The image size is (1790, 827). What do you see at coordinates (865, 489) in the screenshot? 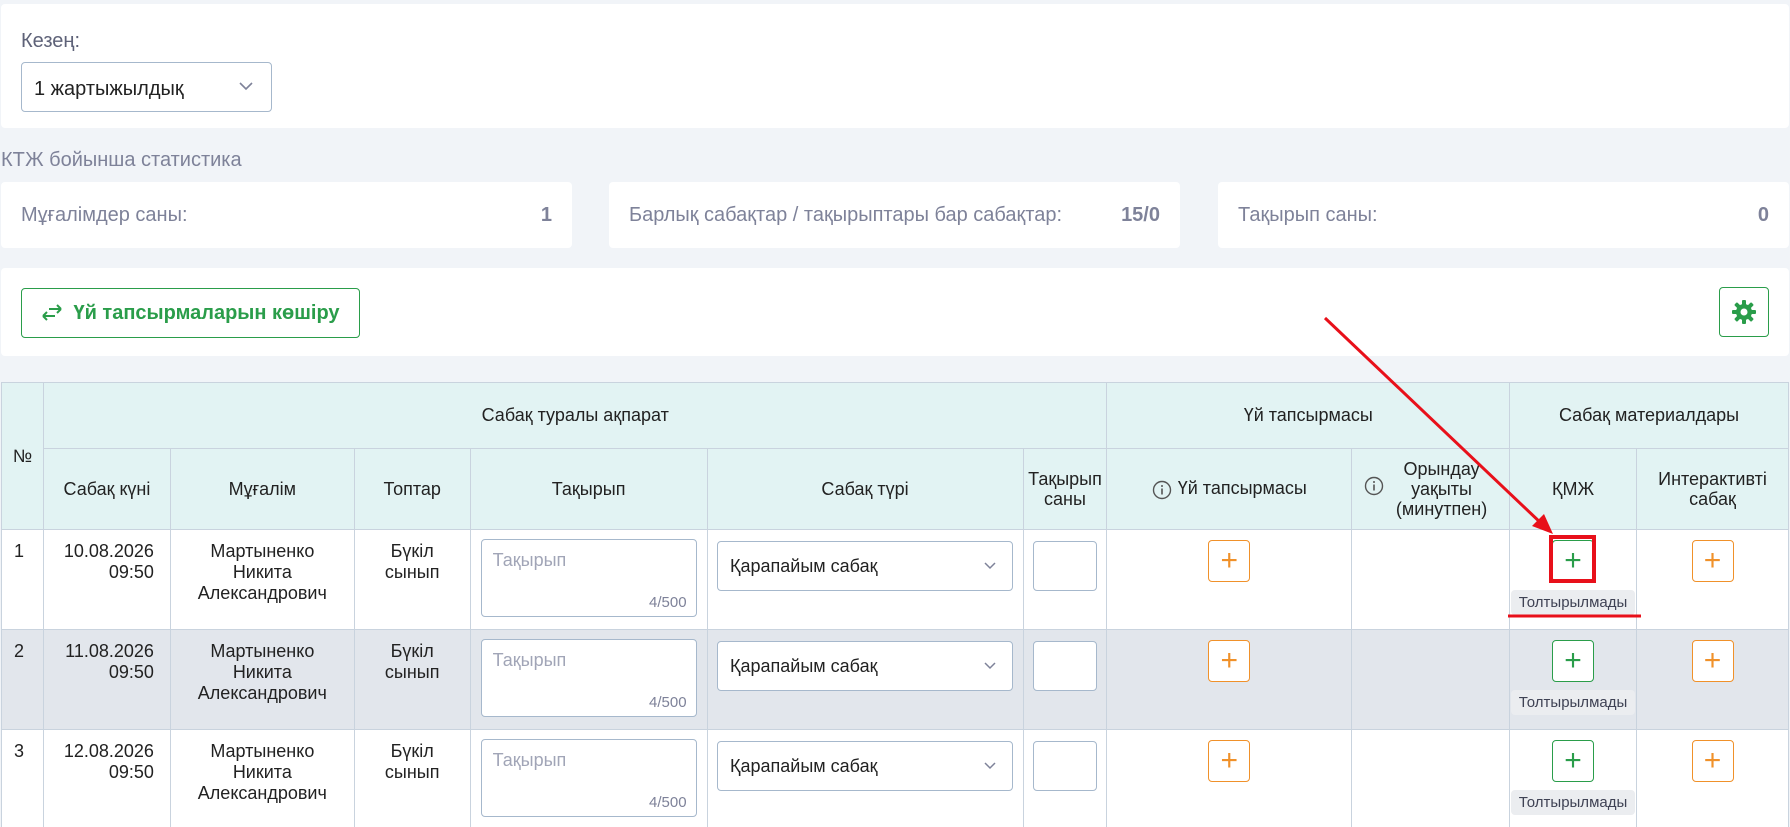
I see `header-lesson-type: Сабақ түрі` at bounding box center [865, 489].